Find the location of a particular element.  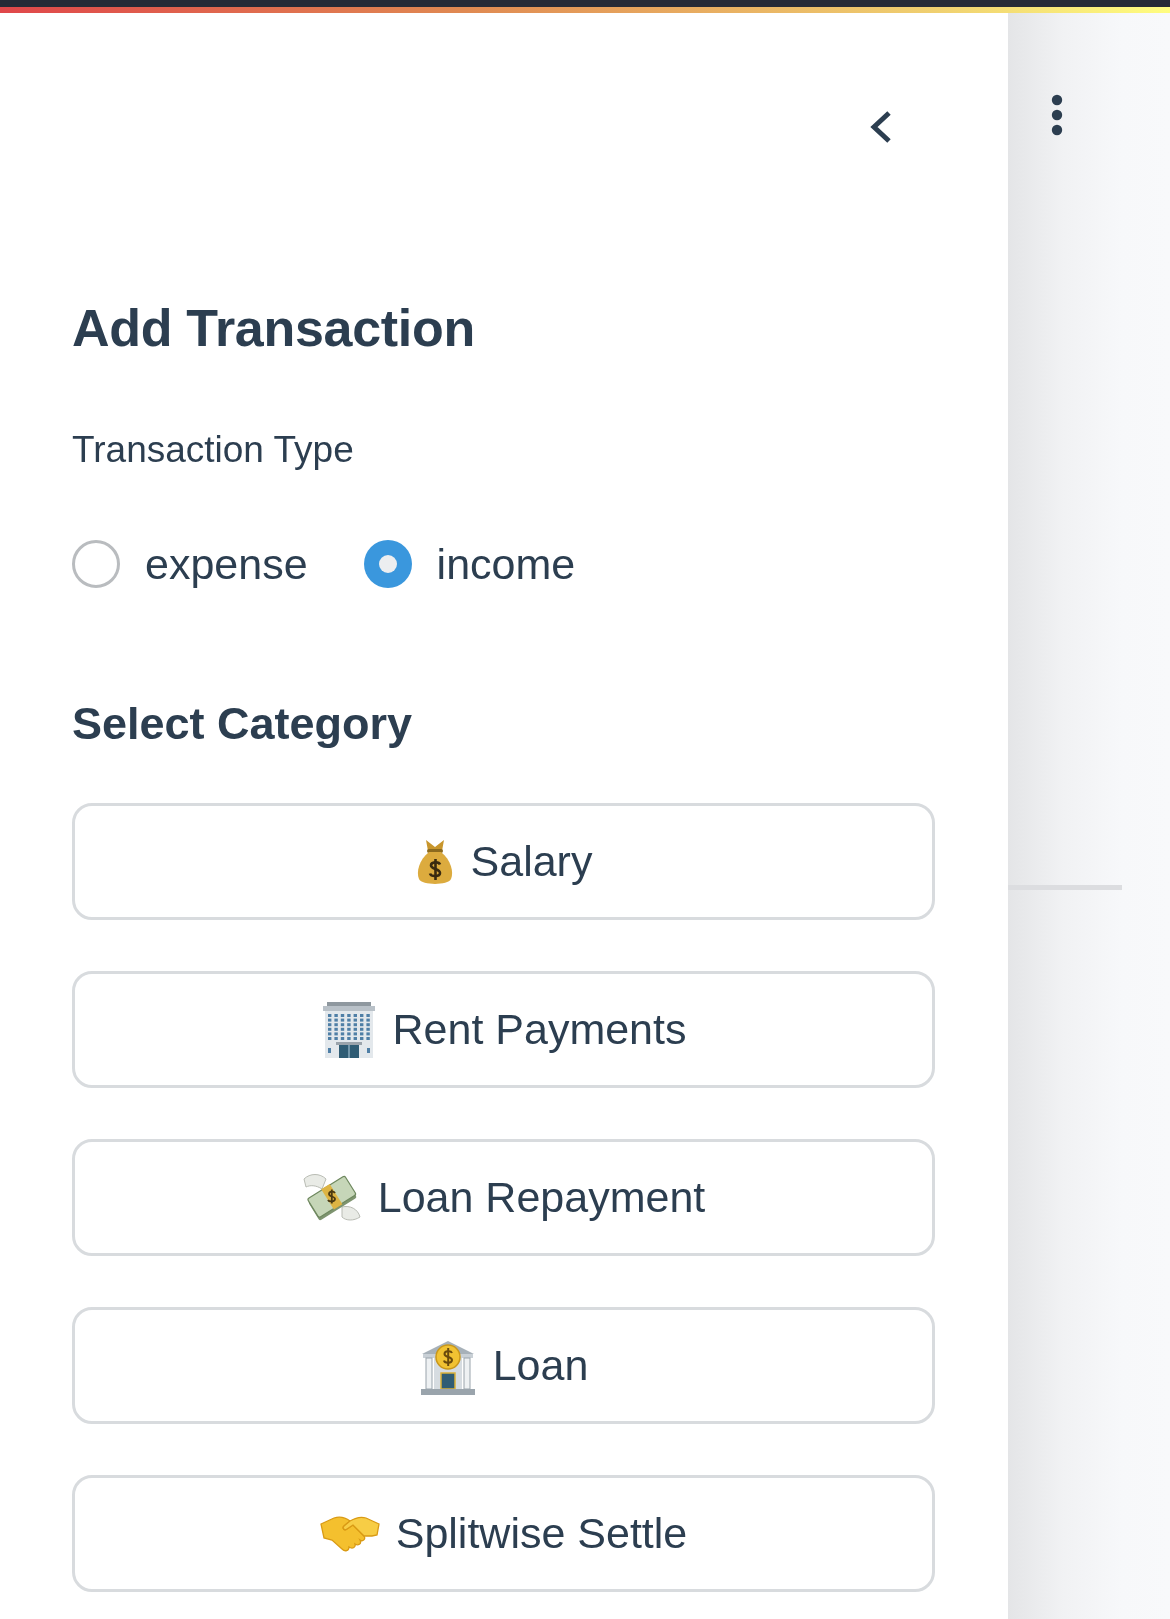

radio-label: income is located at coordinates (506, 564).